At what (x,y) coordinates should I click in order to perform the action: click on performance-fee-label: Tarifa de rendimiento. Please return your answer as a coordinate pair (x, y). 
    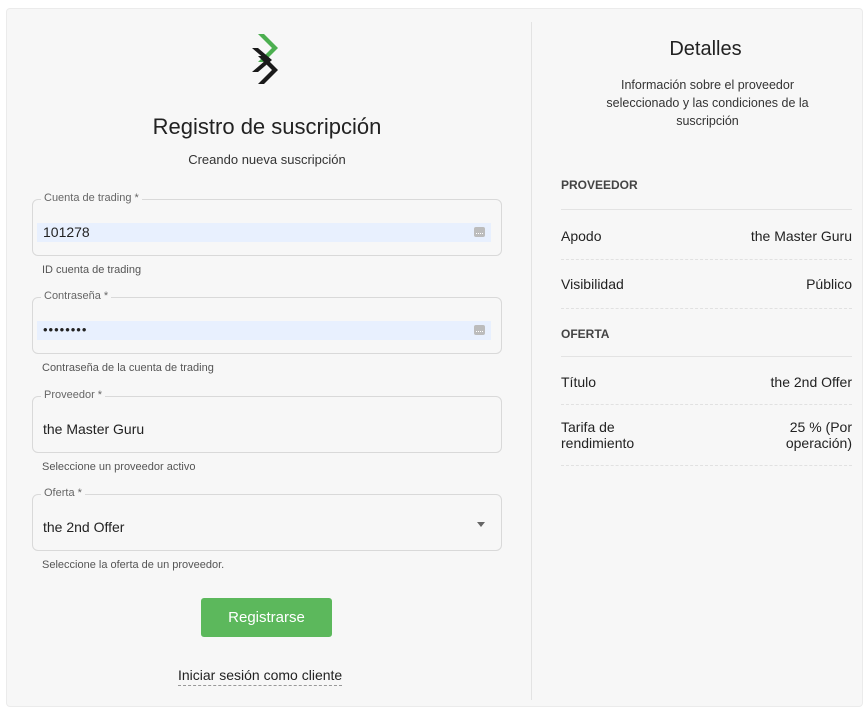
    Looking at the image, I should click on (597, 435).